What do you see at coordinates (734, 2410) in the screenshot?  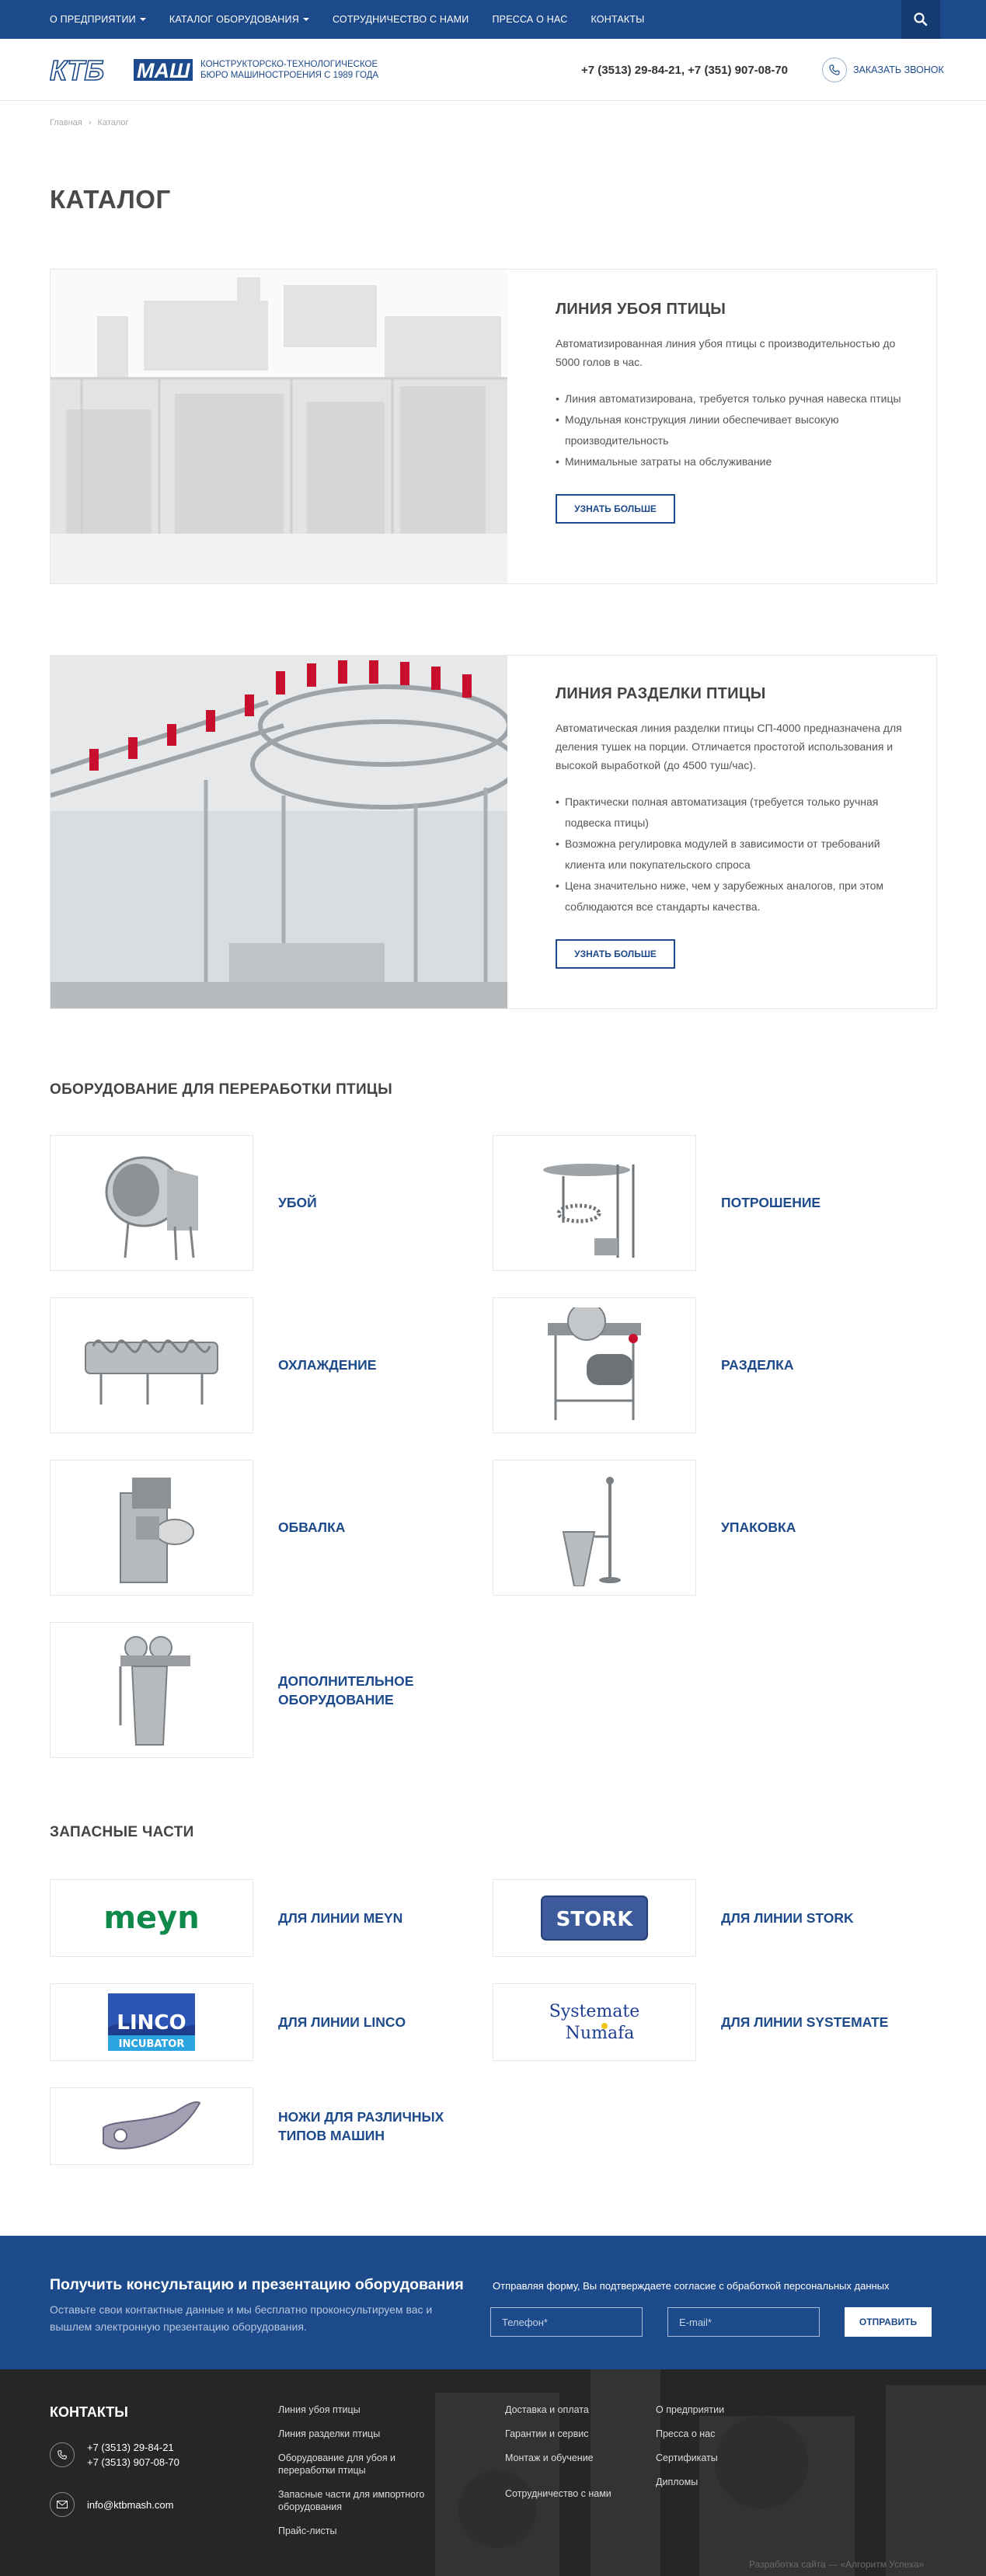 I see `footer-link: О предприятии` at bounding box center [734, 2410].